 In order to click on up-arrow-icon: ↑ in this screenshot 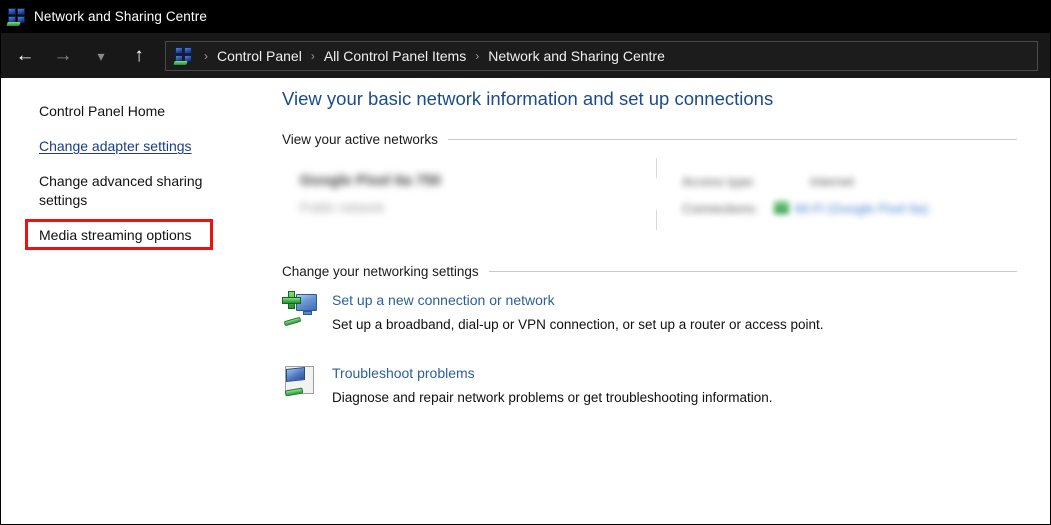, I will do `click(139, 56)`.